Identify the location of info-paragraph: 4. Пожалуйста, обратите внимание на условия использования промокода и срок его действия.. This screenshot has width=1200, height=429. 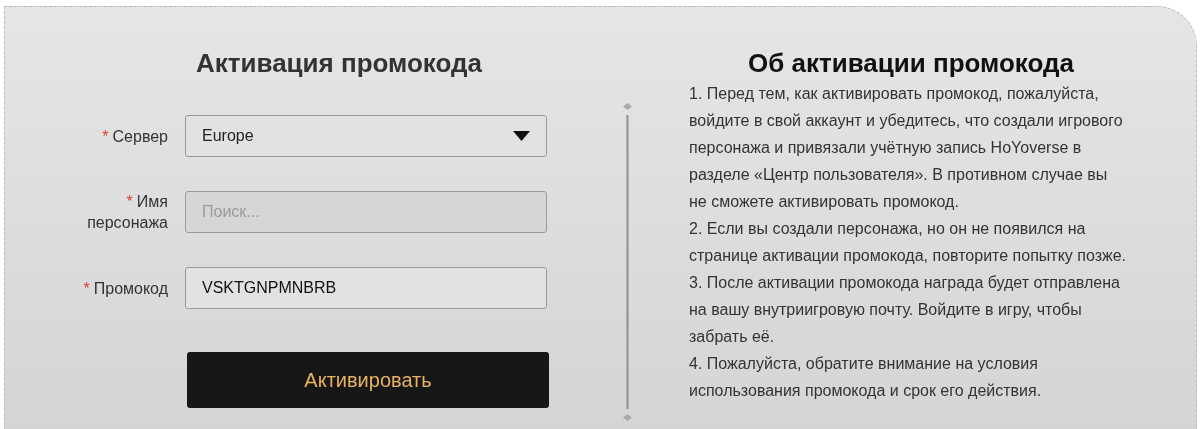
(866, 377).